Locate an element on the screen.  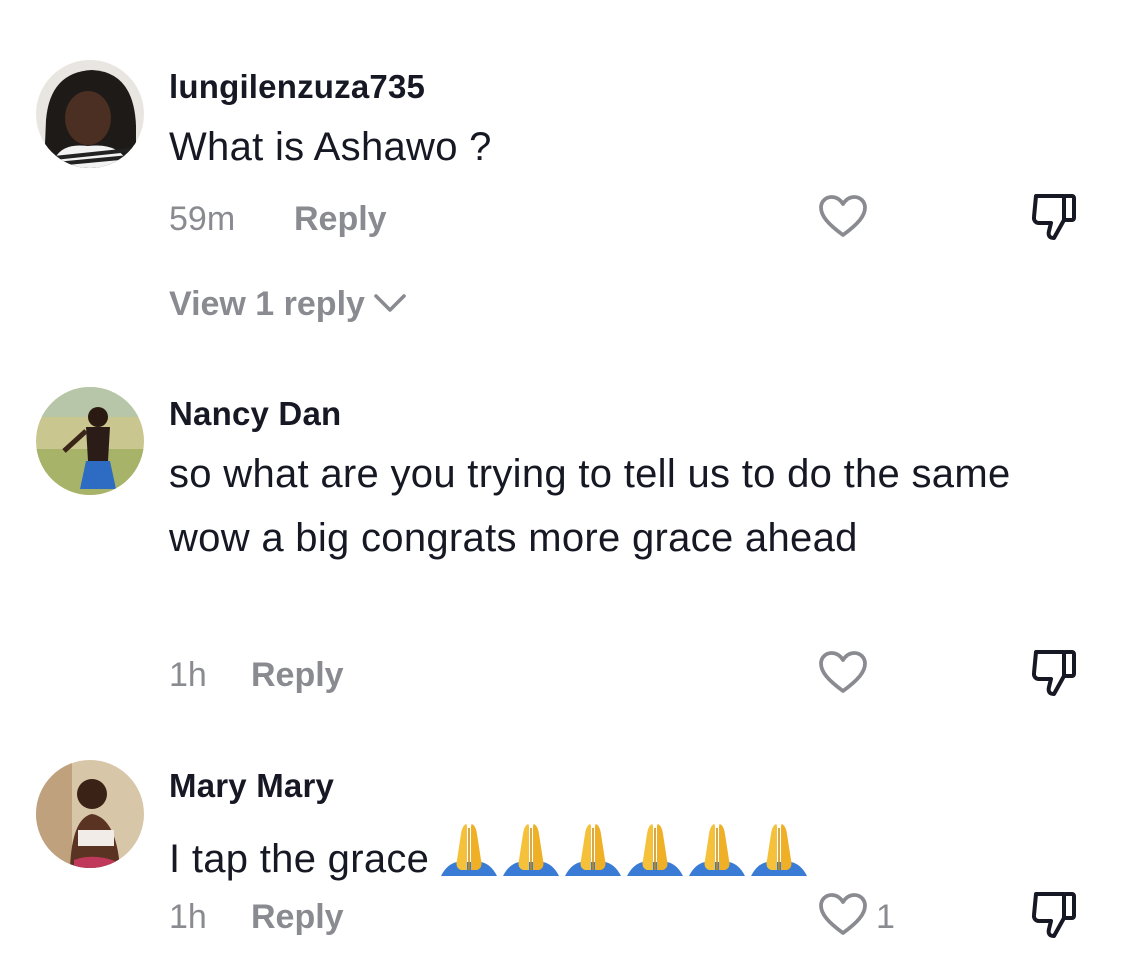
like-count: 1 is located at coordinates (885, 917).